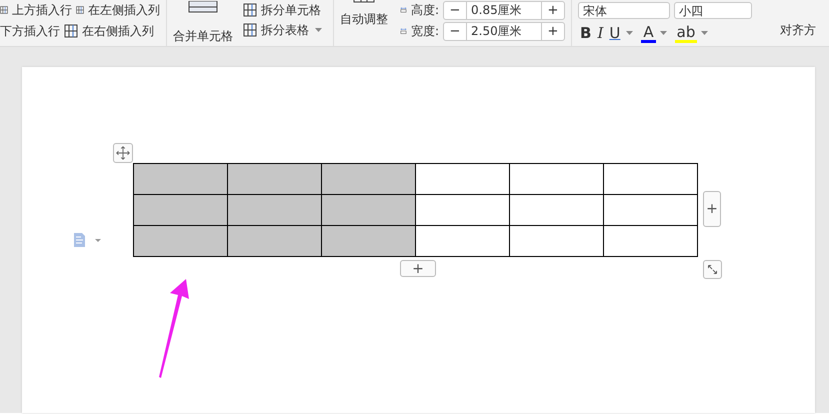 The width and height of the screenshot is (829, 414). What do you see at coordinates (600, 33) in the screenshot?
I see `italic-button: I` at bounding box center [600, 33].